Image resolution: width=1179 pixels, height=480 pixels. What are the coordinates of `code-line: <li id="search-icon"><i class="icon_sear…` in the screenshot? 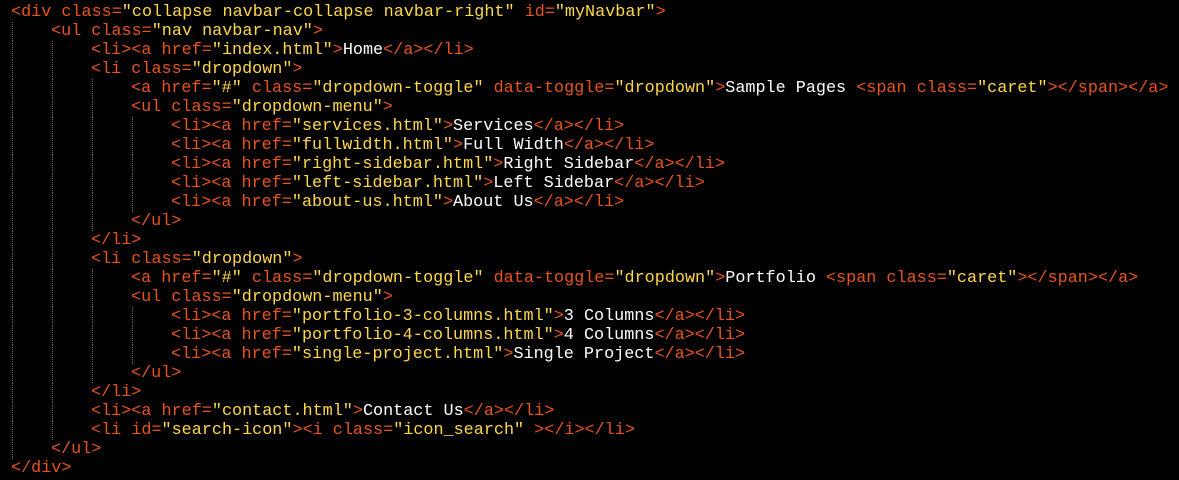 It's located at (589, 430).